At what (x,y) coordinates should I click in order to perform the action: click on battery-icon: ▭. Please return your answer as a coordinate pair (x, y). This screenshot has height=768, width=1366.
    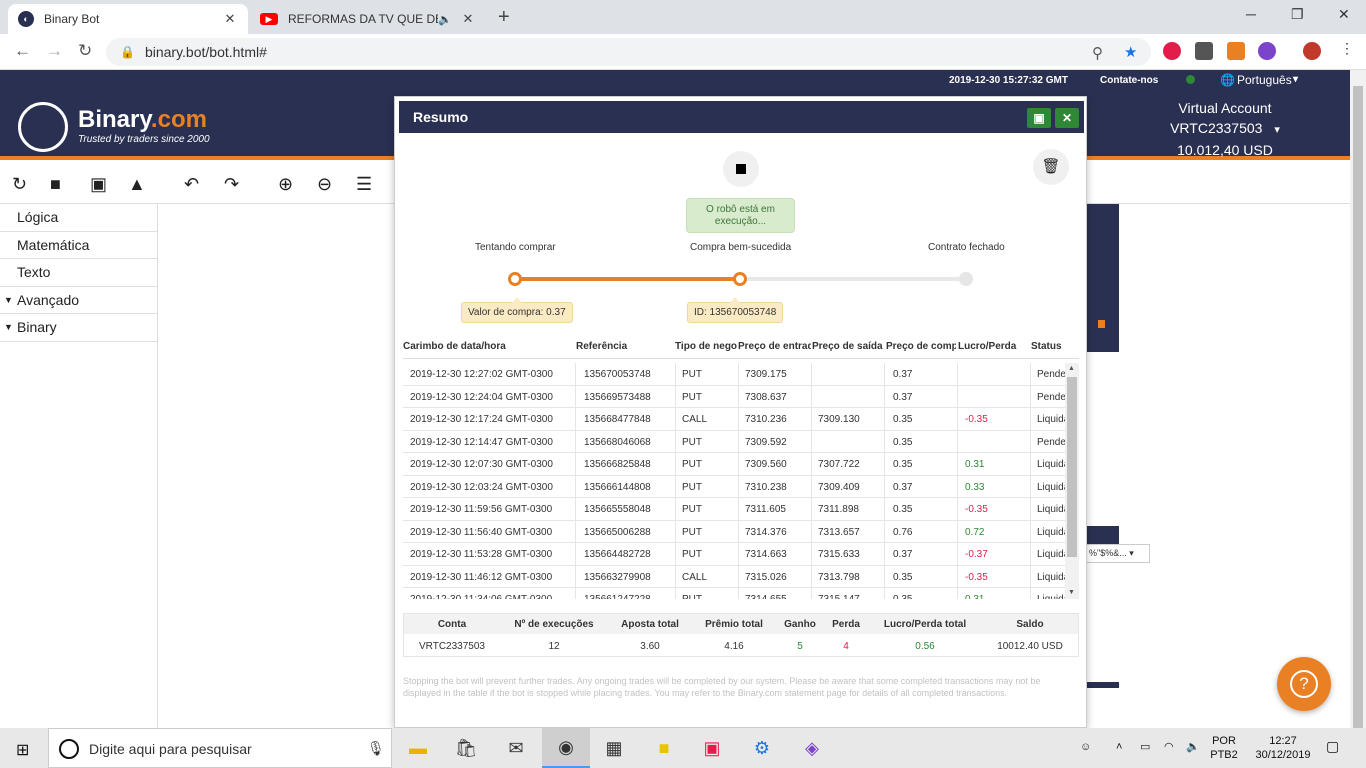
    Looking at the image, I should click on (1145, 747).